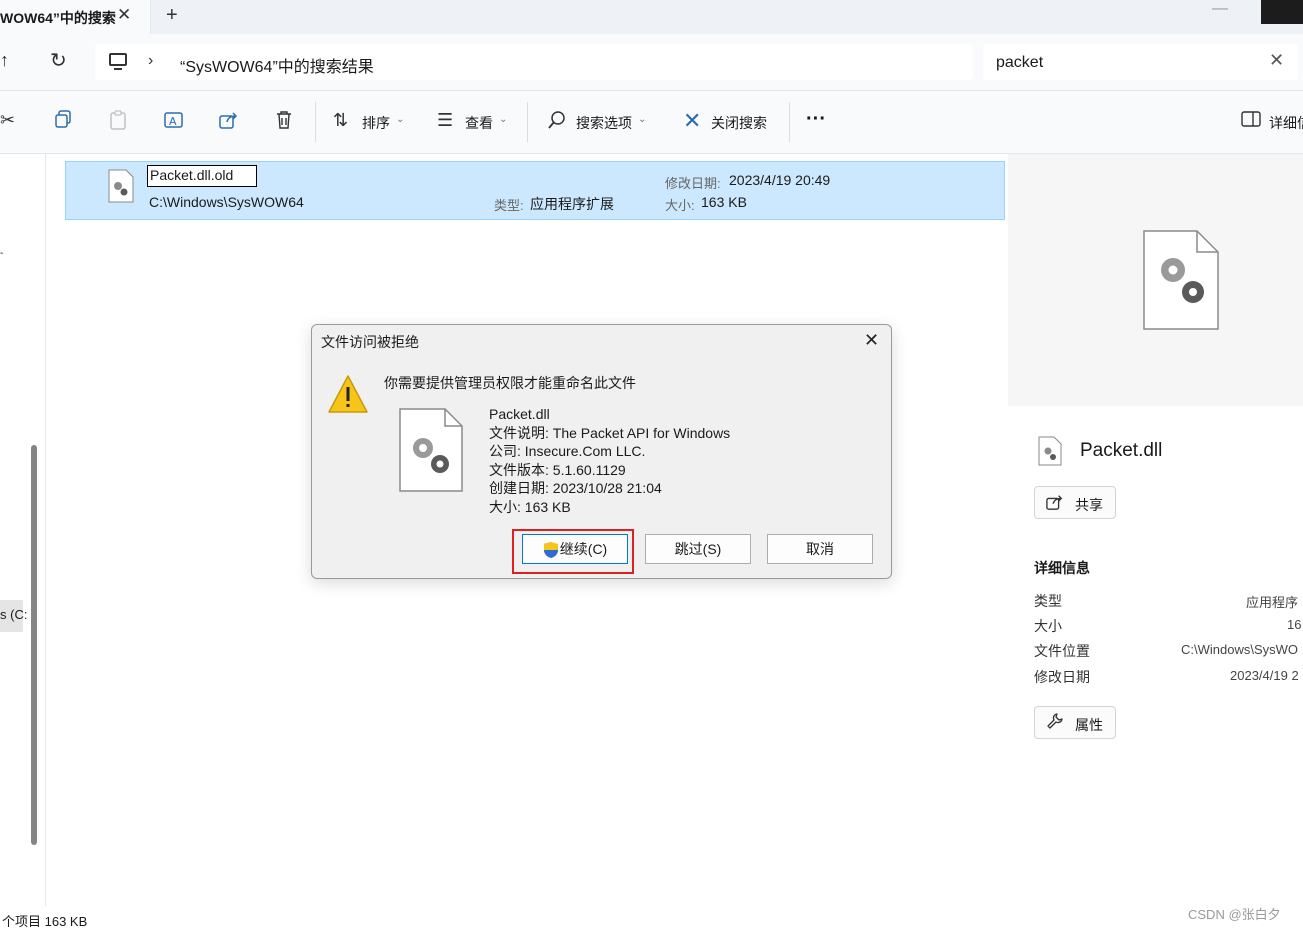  Describe the element at coordinates (1282, 12) in the screenshot. I see `window-control` at that location.